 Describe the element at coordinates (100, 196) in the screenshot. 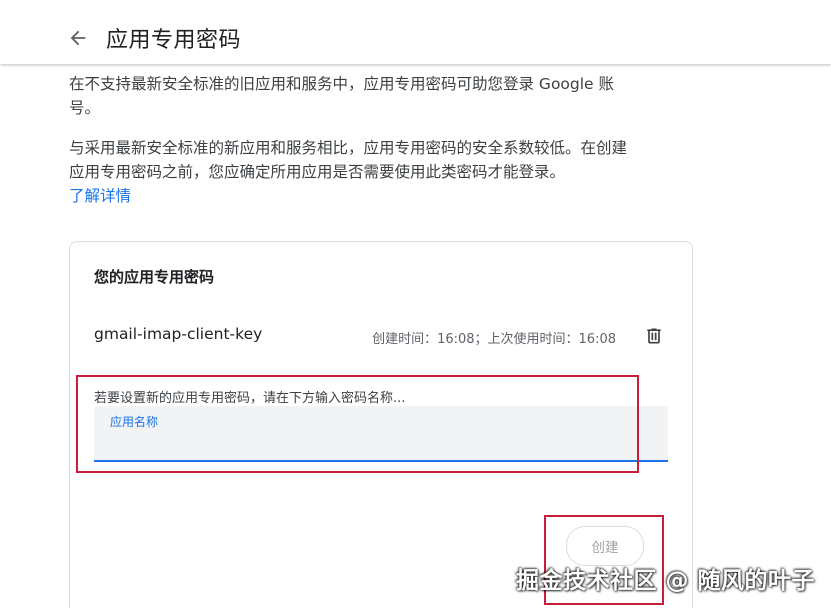

I see `learn-more-link: 了解详情` at that location.